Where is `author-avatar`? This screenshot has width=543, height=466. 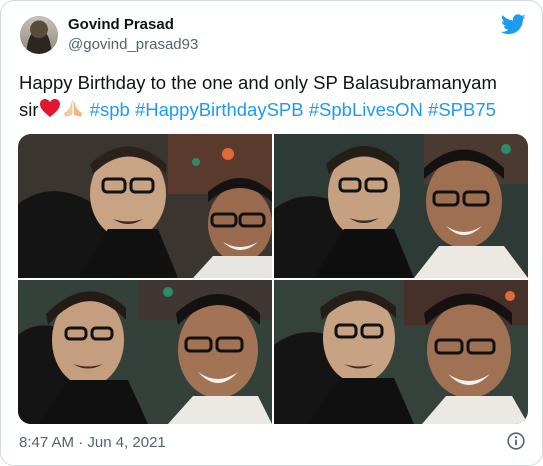
author-avatar is located at coordinates (39, 35).